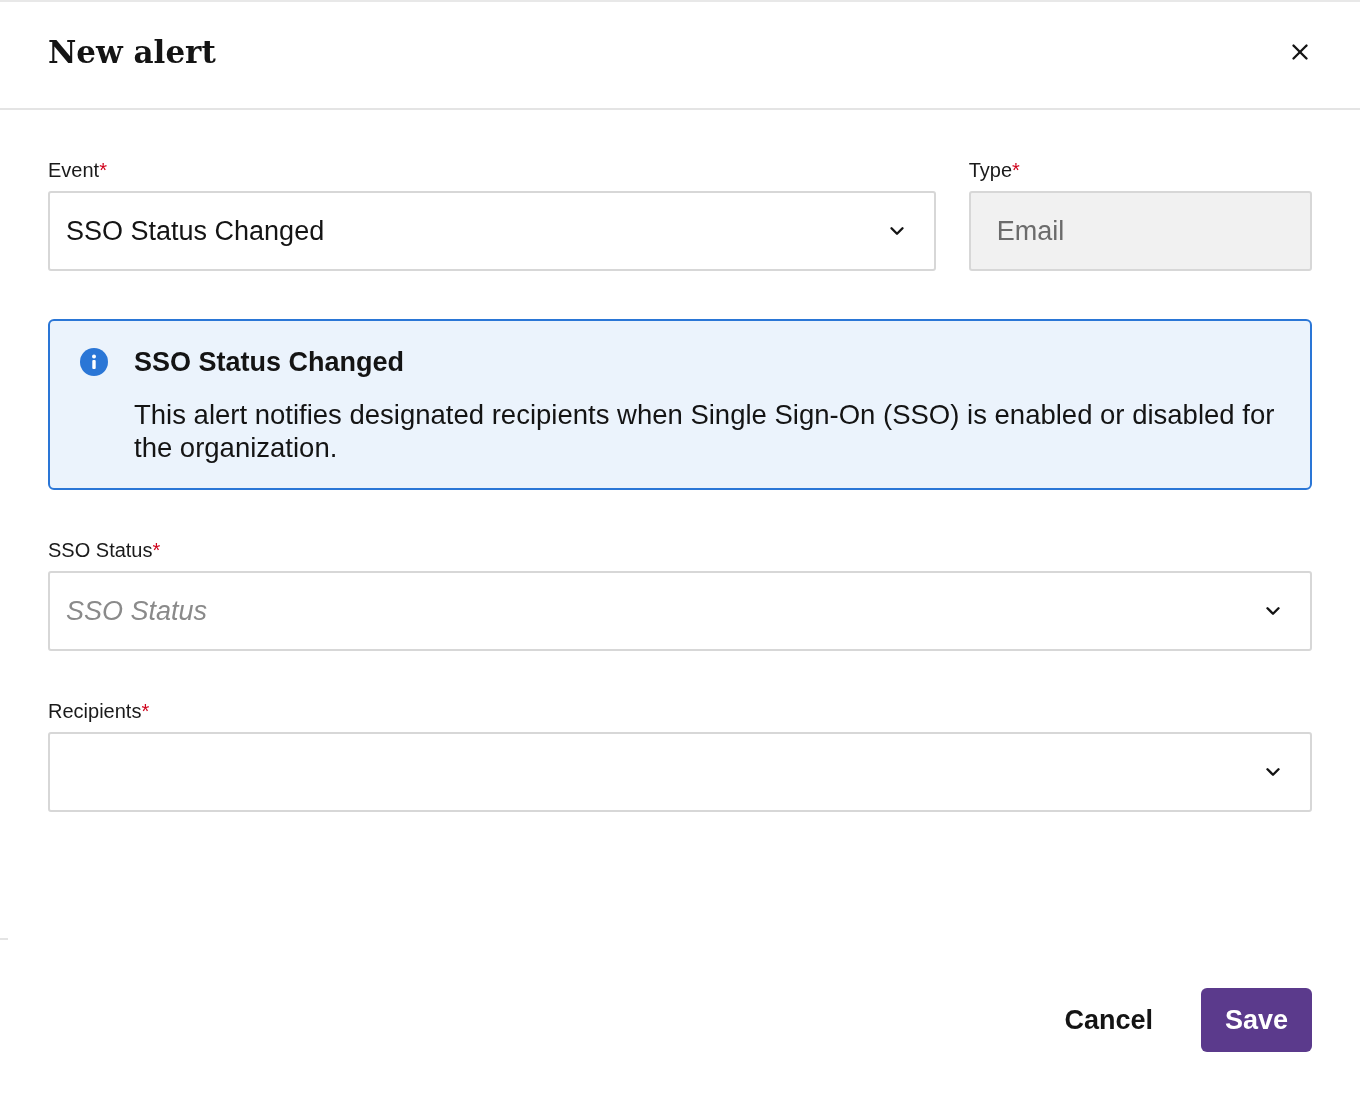 This screenshot has width=1360, height=1100. What do you see at coordinates (132, 53) in the screenshot?
I see `dialog-title: New alert` at bounding box center [132, 53].